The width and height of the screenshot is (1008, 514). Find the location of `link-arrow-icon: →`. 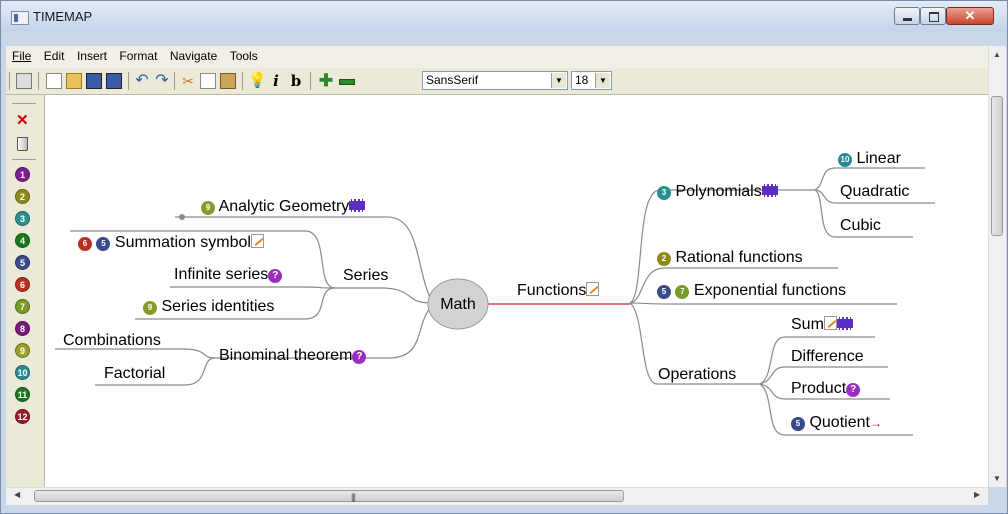

link-arrow-icon: → is located at coordinates (875, 423).